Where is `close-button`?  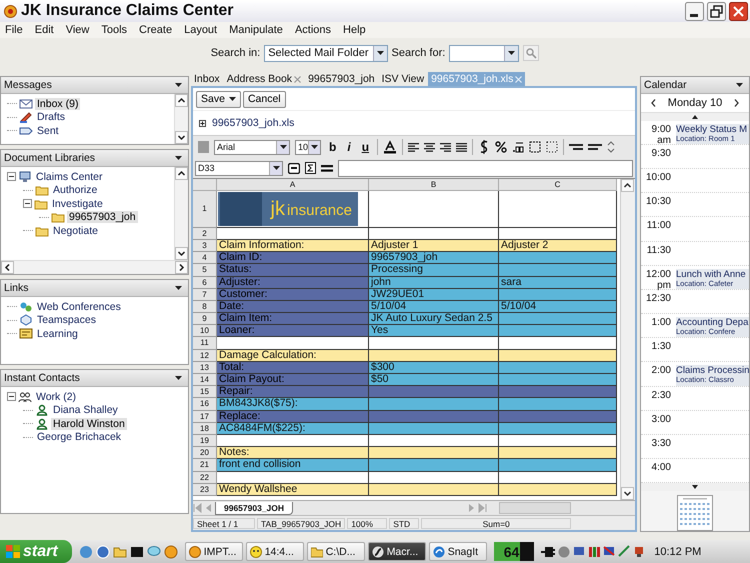 close-button is located at coordinates (738, 11).